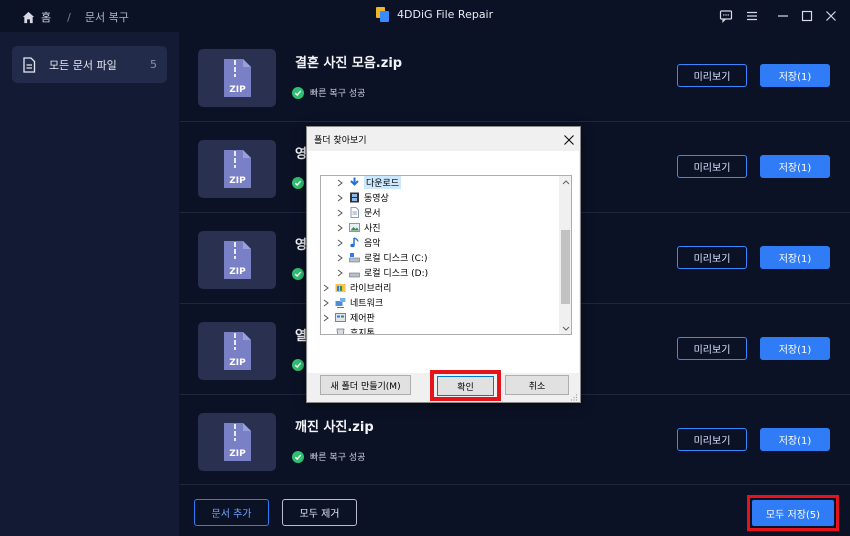 The width and height of the screenshot is (850, 536). What do you see at coordinates (368, 183) in the screenshot?
I see `tree-item-downloads: 다운로드` at bounding box center [368, 183].